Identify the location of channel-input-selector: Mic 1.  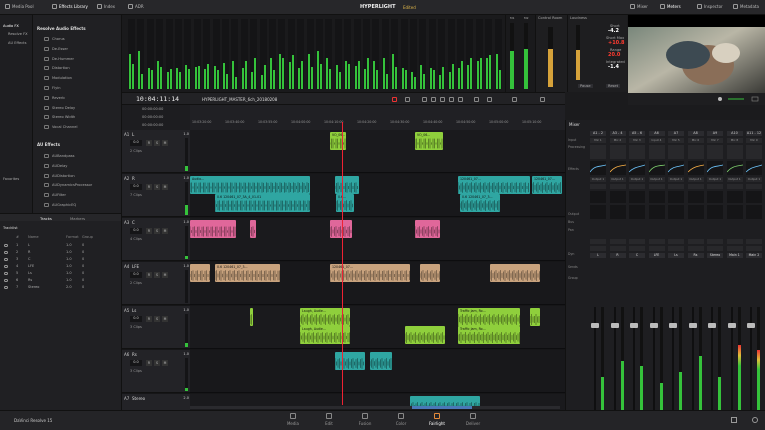
(598, 140).